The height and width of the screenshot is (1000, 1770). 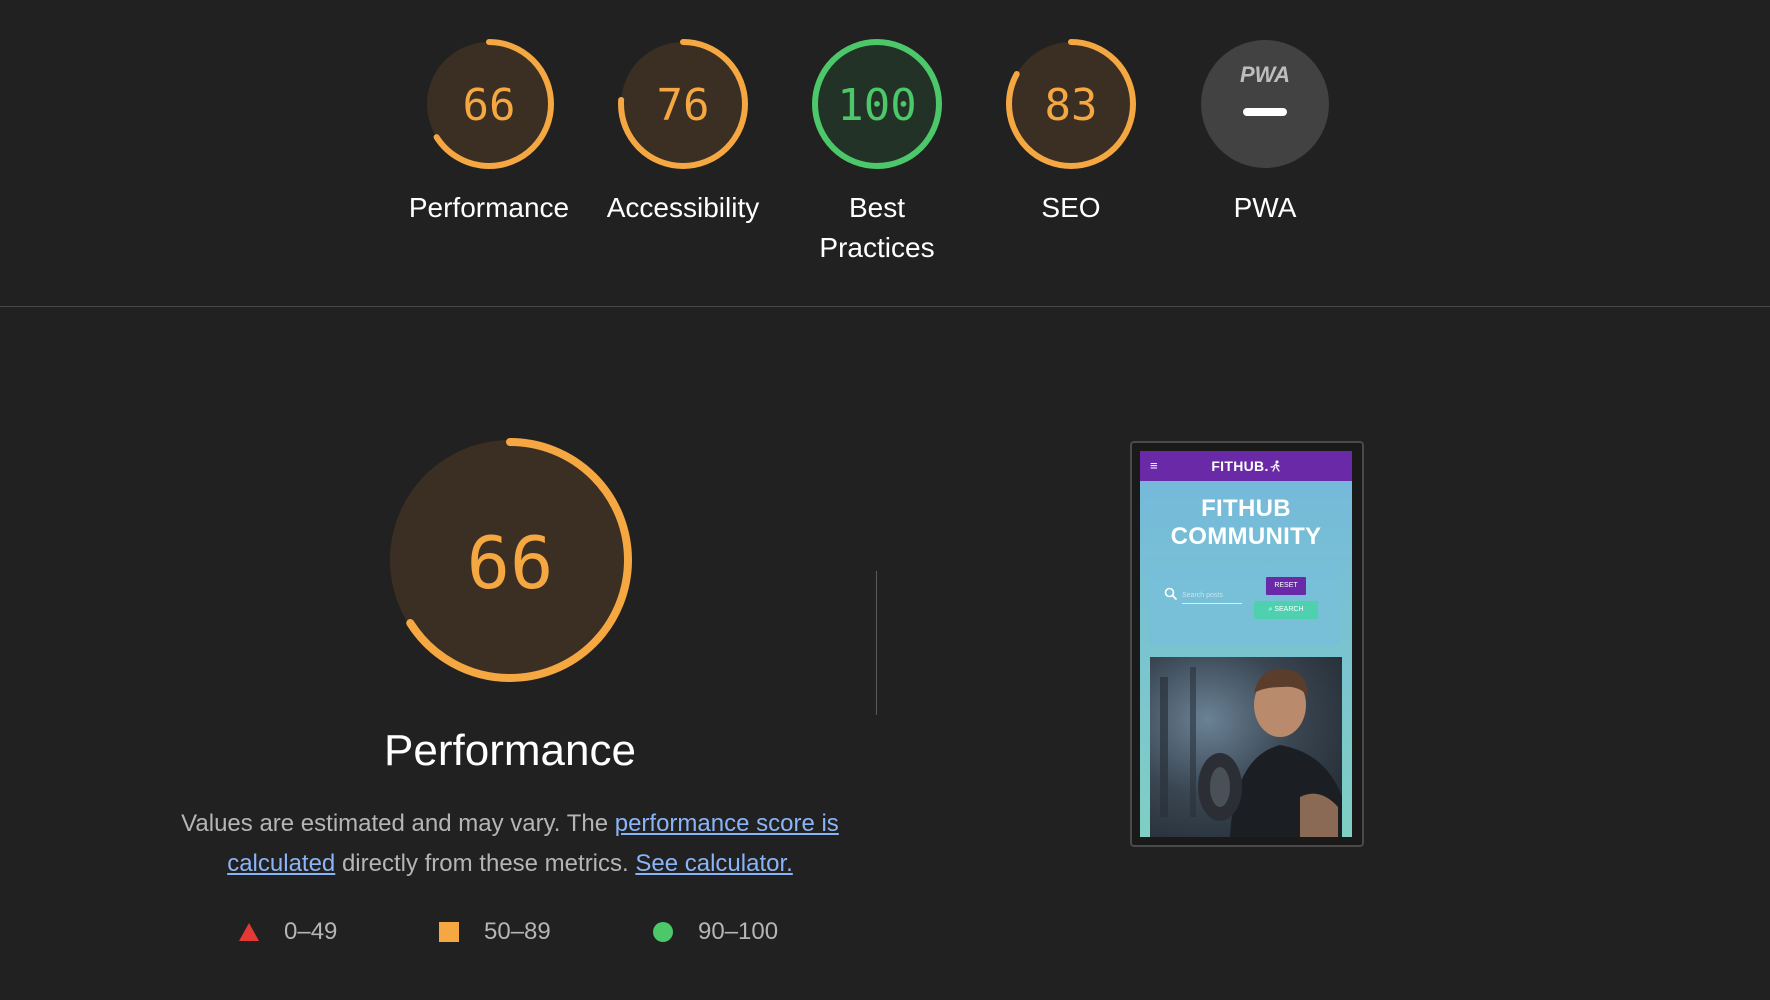 What do you see at coordinates (1154, 465) in the screenshot?
I see `hamburger-menu-icon: ≡` at bounding box center [1154, 465].